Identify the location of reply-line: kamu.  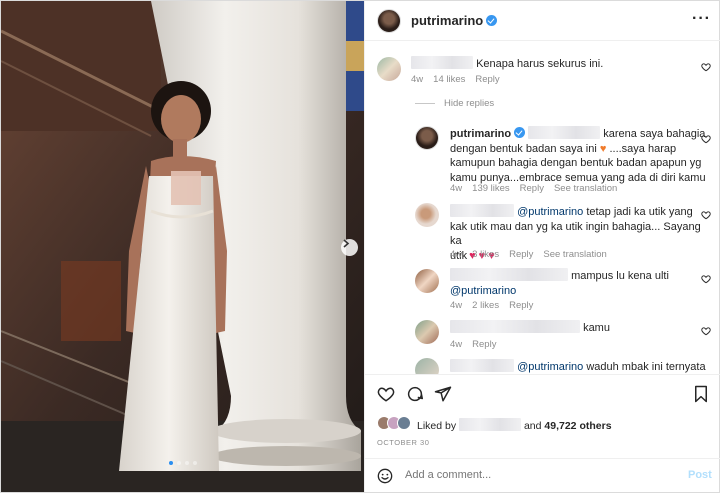
(596, 328).